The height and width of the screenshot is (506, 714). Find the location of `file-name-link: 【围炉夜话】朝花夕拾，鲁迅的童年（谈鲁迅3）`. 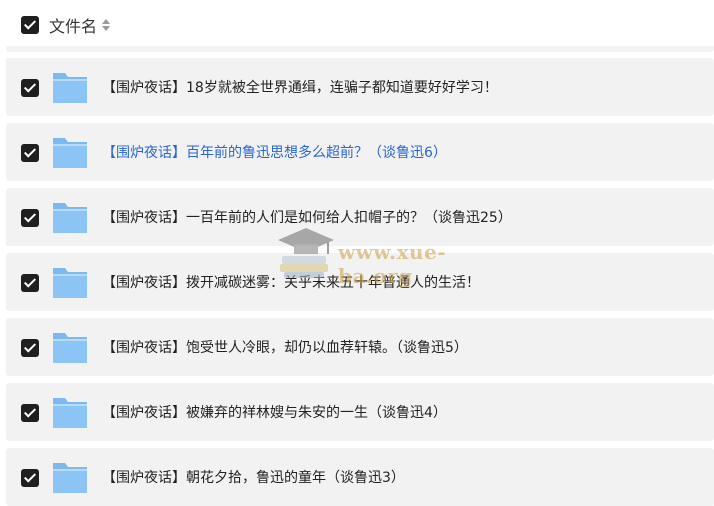

file-name-link: 【围炉夜话】朝花夕拾，鲁迅的童年（谈鲁迅3） is located at coordinates (253, 477).